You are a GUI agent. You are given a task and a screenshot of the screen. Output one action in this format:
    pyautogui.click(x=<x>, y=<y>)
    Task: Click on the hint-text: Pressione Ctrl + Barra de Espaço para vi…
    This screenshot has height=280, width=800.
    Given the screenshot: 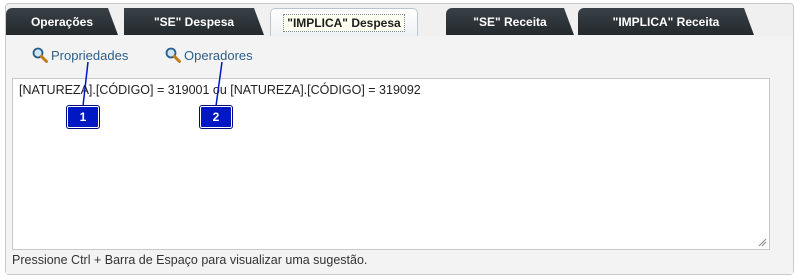 What is the action you would take?
    pyautogui.click(x=190, y=260)
    